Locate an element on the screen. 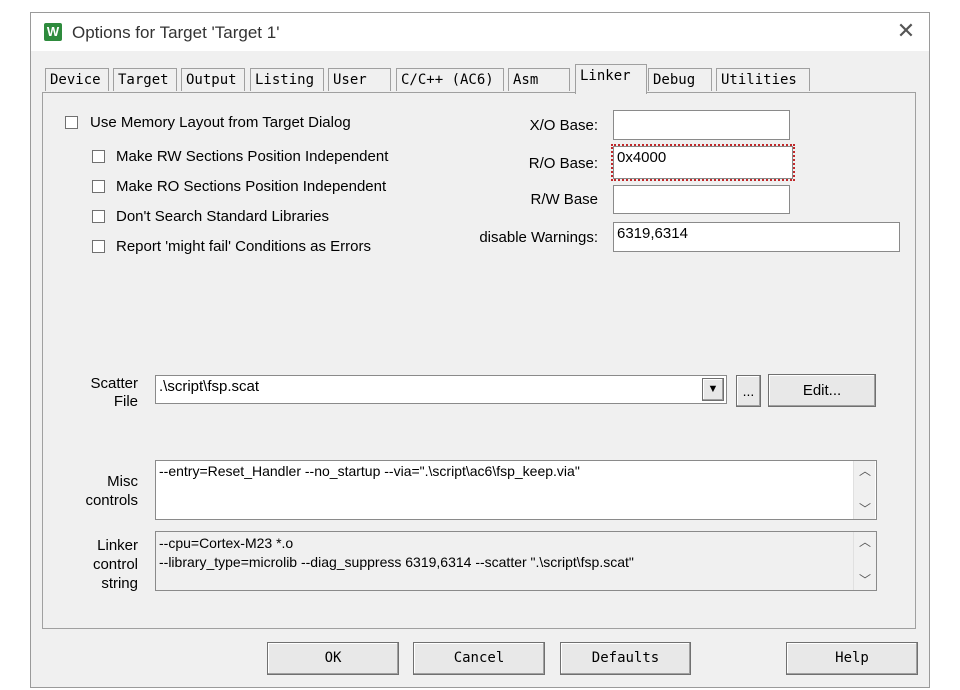 The image size is (960, 690). close-icon: ✕ is located at coordinates (906, 31).